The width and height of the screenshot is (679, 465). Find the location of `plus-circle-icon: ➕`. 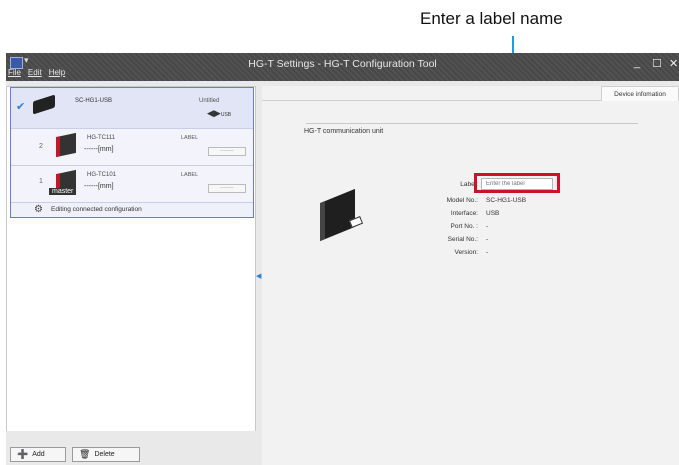

plus-circle-icon: ➕ is located at coordinates (23, 454).